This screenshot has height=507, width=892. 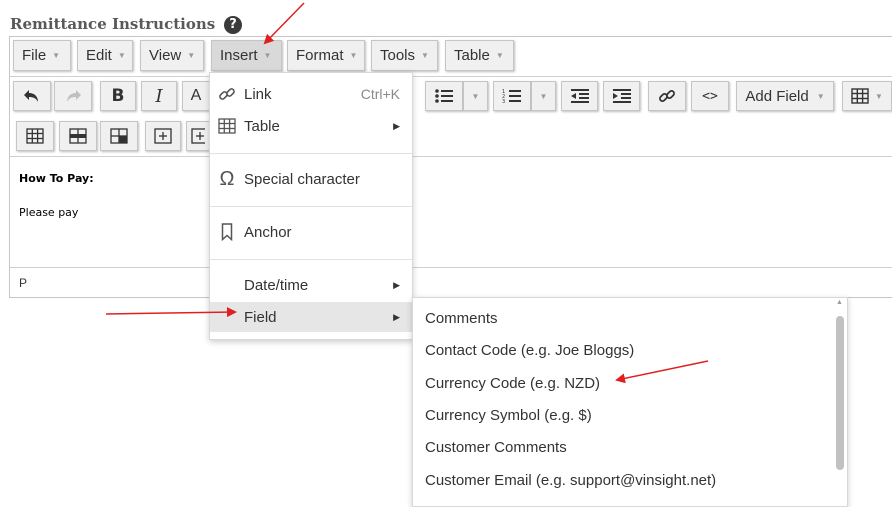 I want to click on arrow-to-currency-code, so click(x=662, y=372).